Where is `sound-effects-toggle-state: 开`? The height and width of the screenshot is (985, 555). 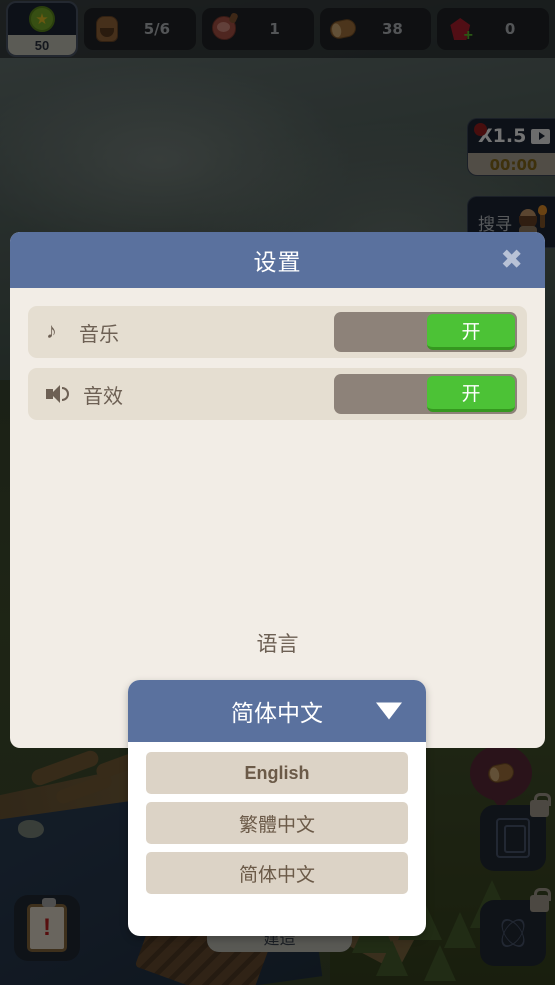
sound-effects-toggle-state: 开 is located at coordinates (471, 394).